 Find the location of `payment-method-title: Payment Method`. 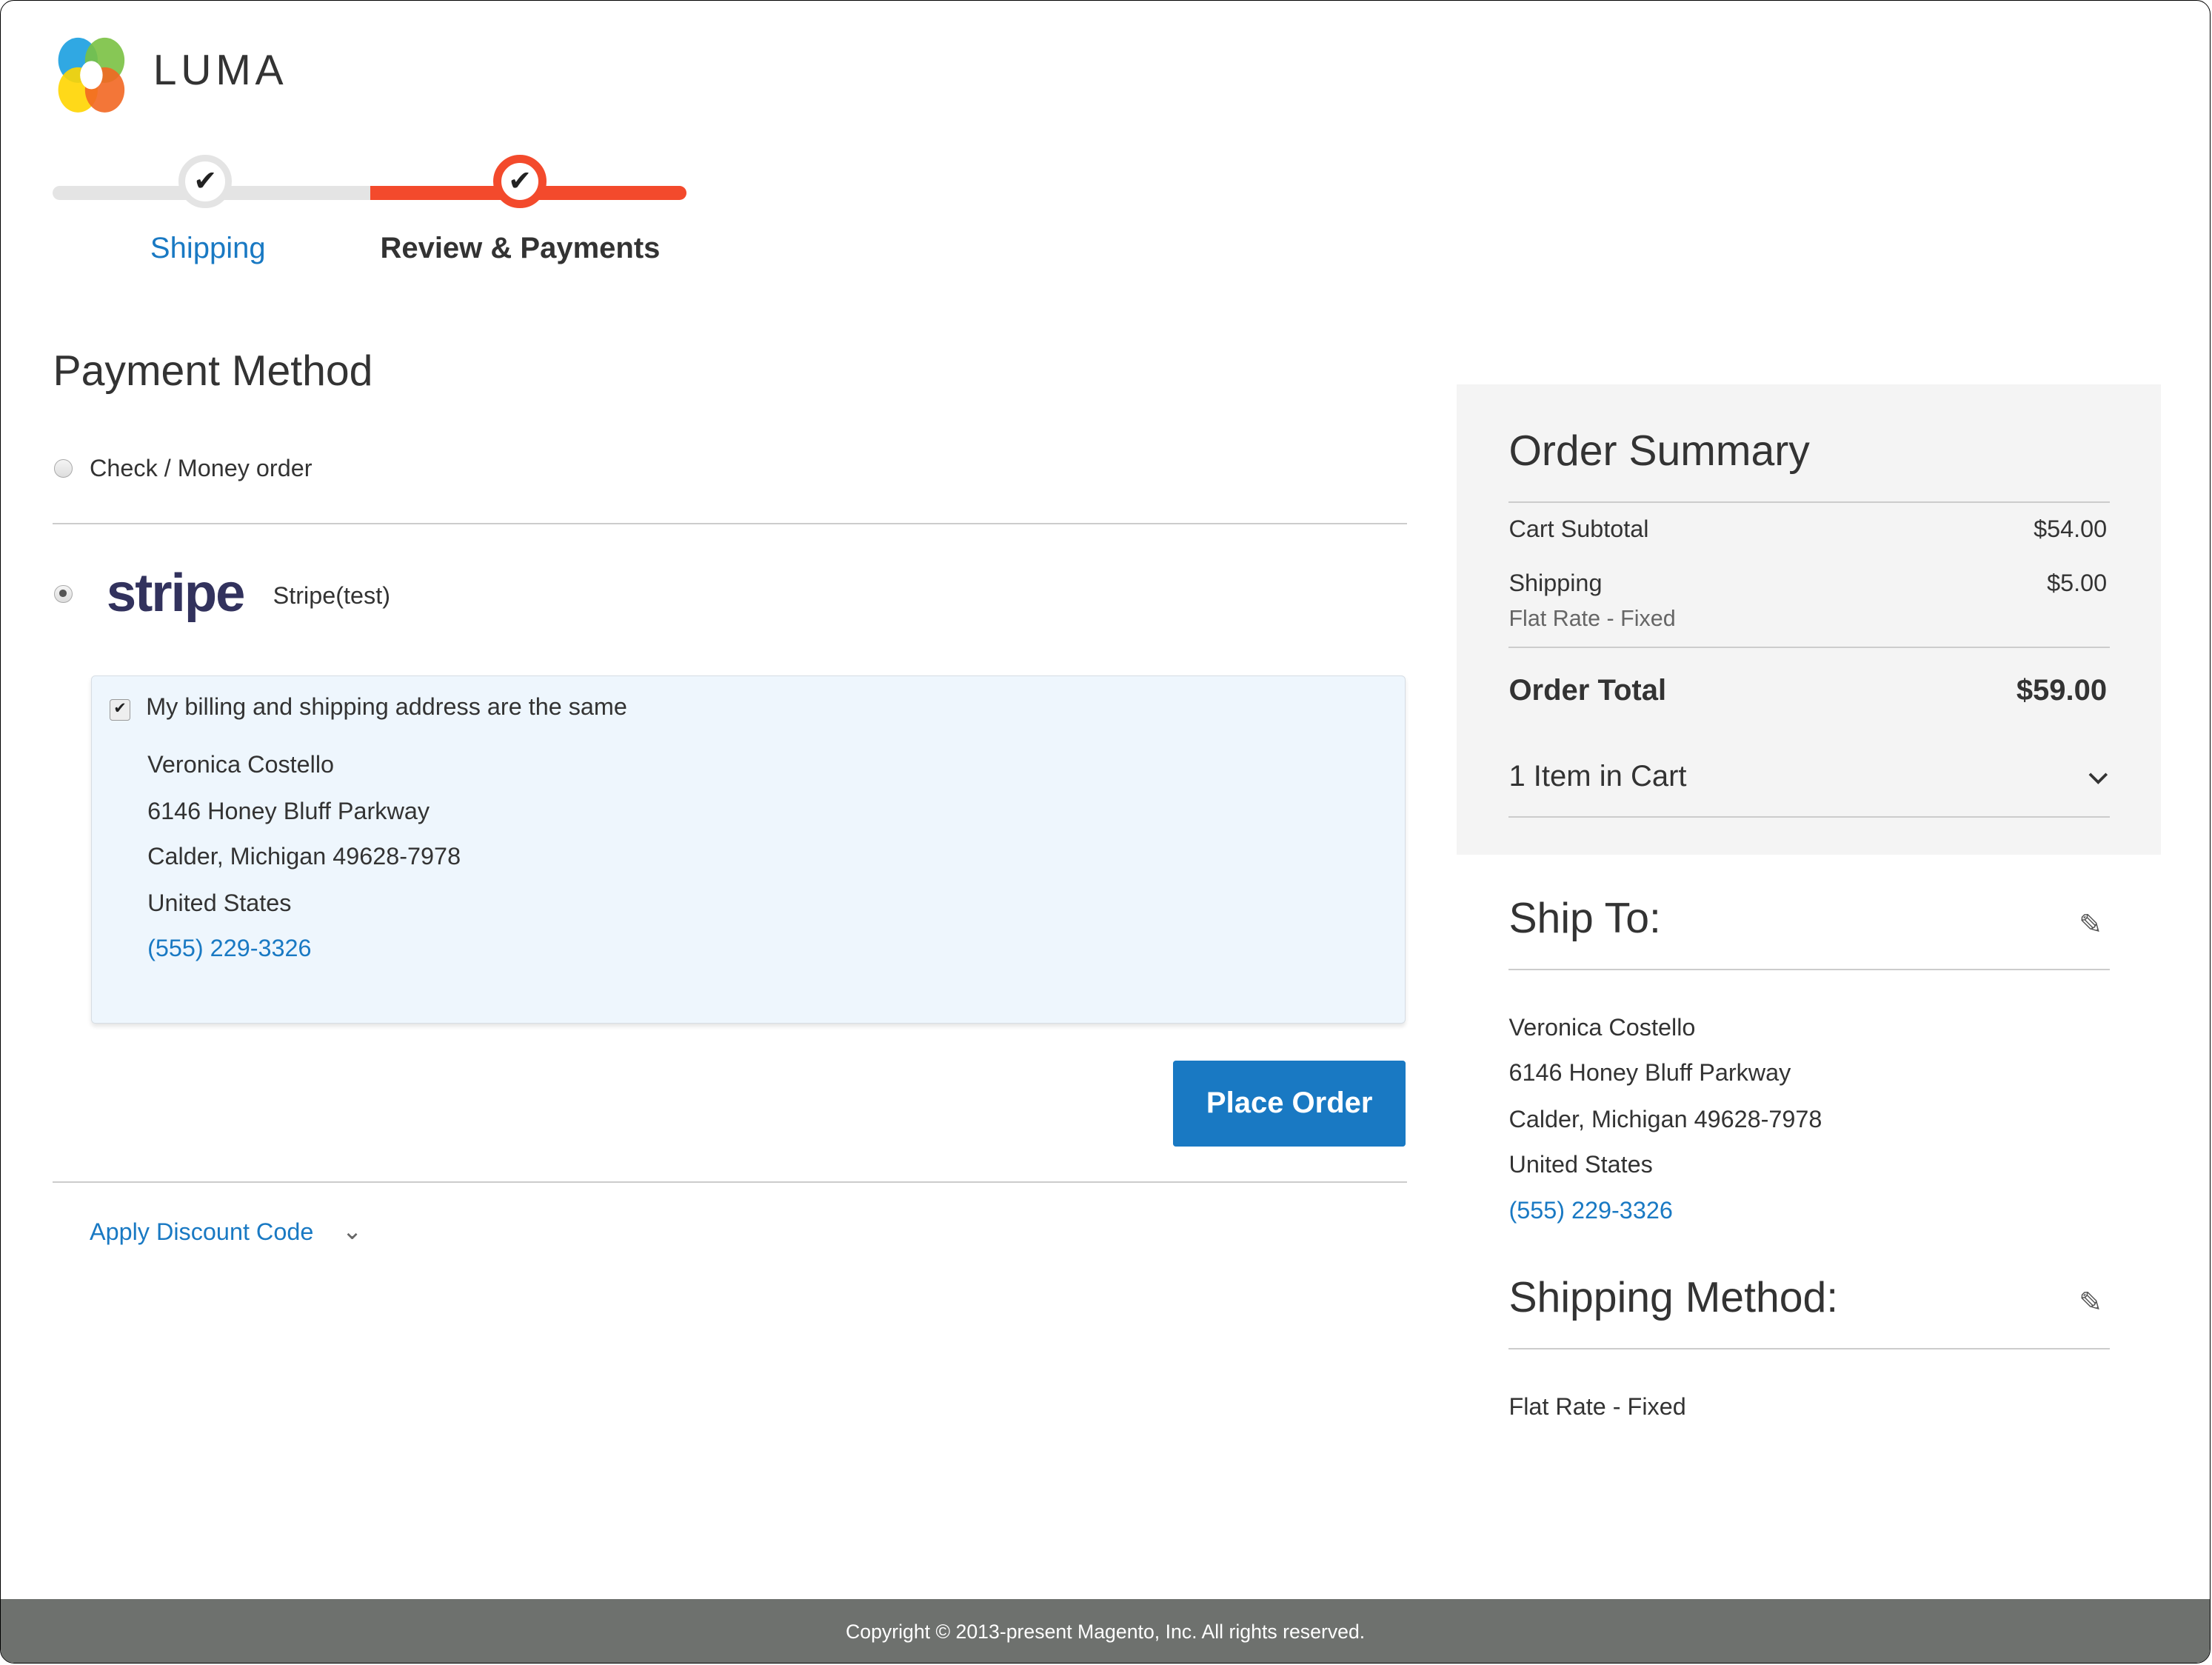

payment-method-title: Payment Method is located at coordinates (213, 371).